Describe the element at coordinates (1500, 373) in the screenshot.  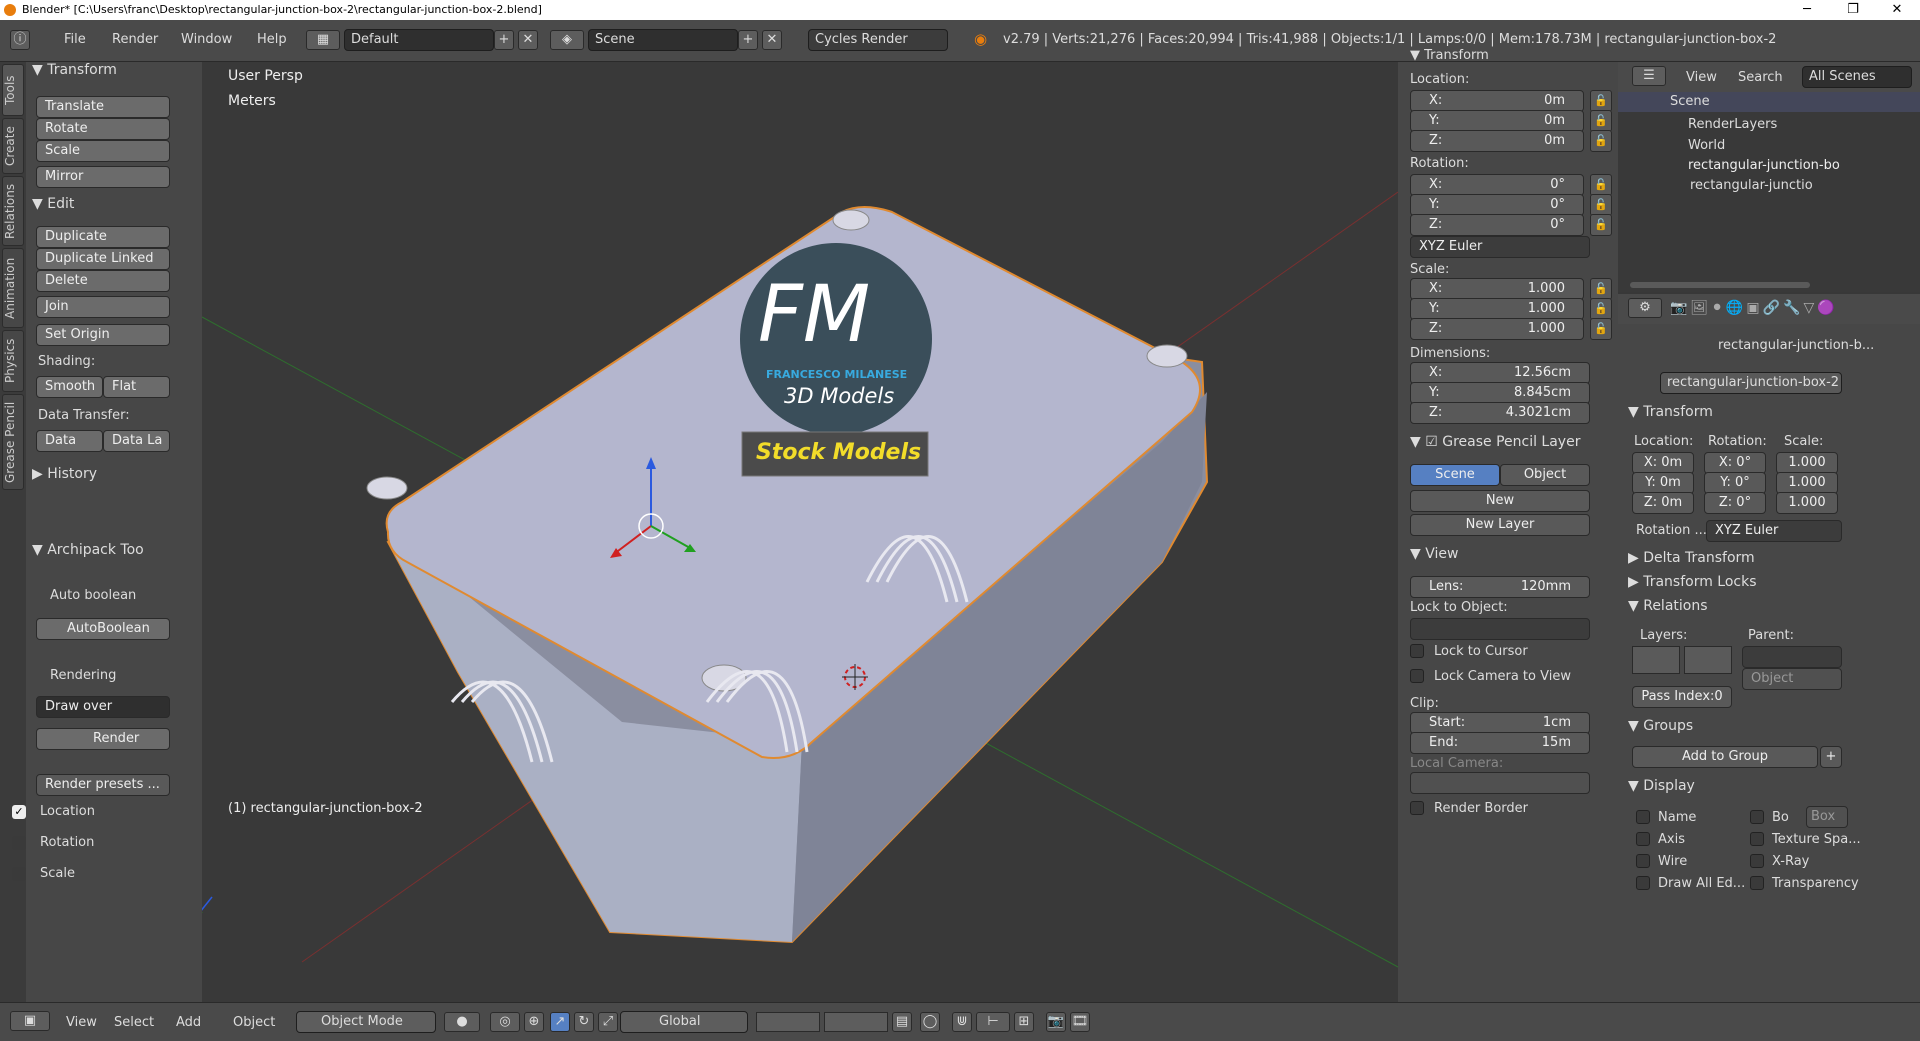
I see `dimension-x-field: X: 12.56cm` at that location.